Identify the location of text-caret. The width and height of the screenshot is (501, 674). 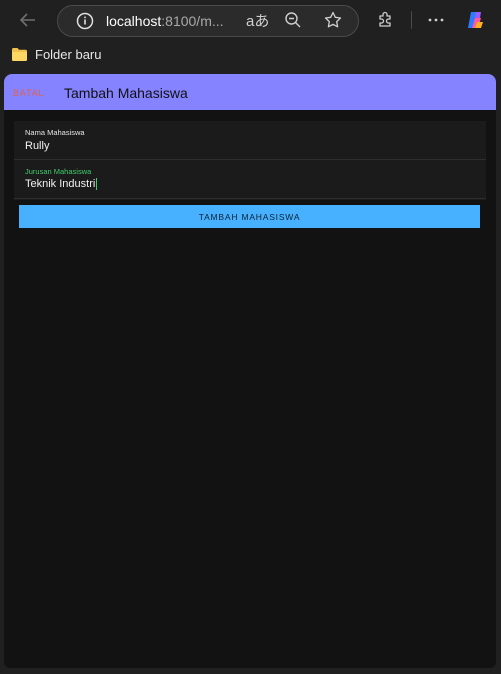
(97, 184).